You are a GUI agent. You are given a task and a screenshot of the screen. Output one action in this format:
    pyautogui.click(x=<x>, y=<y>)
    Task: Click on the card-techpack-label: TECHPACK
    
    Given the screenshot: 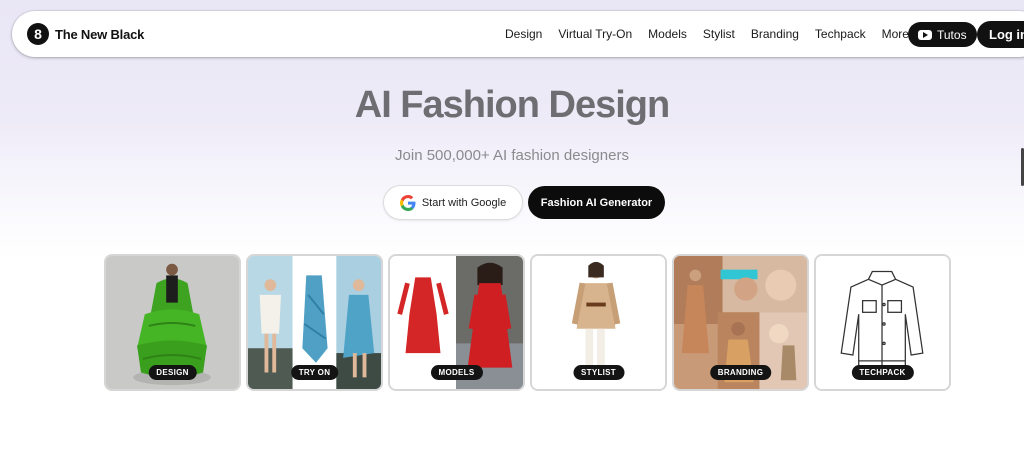 What is the action you would take?
    pyautogui.click(x=882, y=372)
    